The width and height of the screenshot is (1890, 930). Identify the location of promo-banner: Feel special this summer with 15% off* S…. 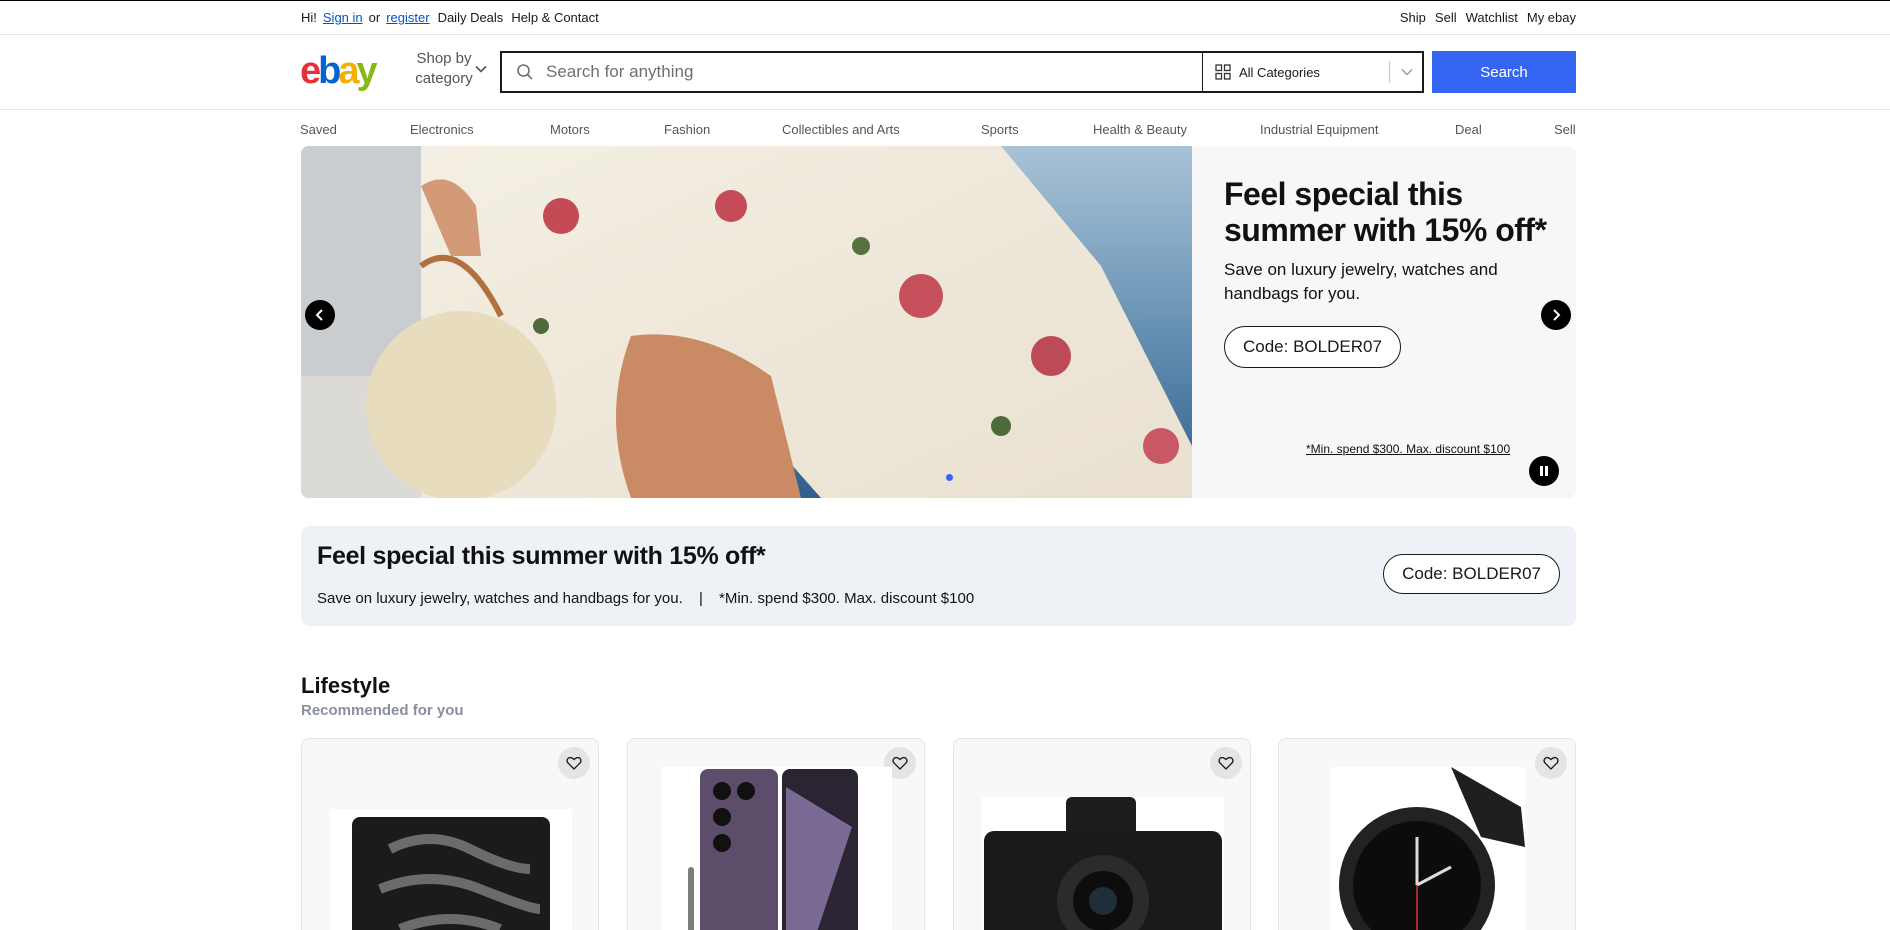
(938, 576).